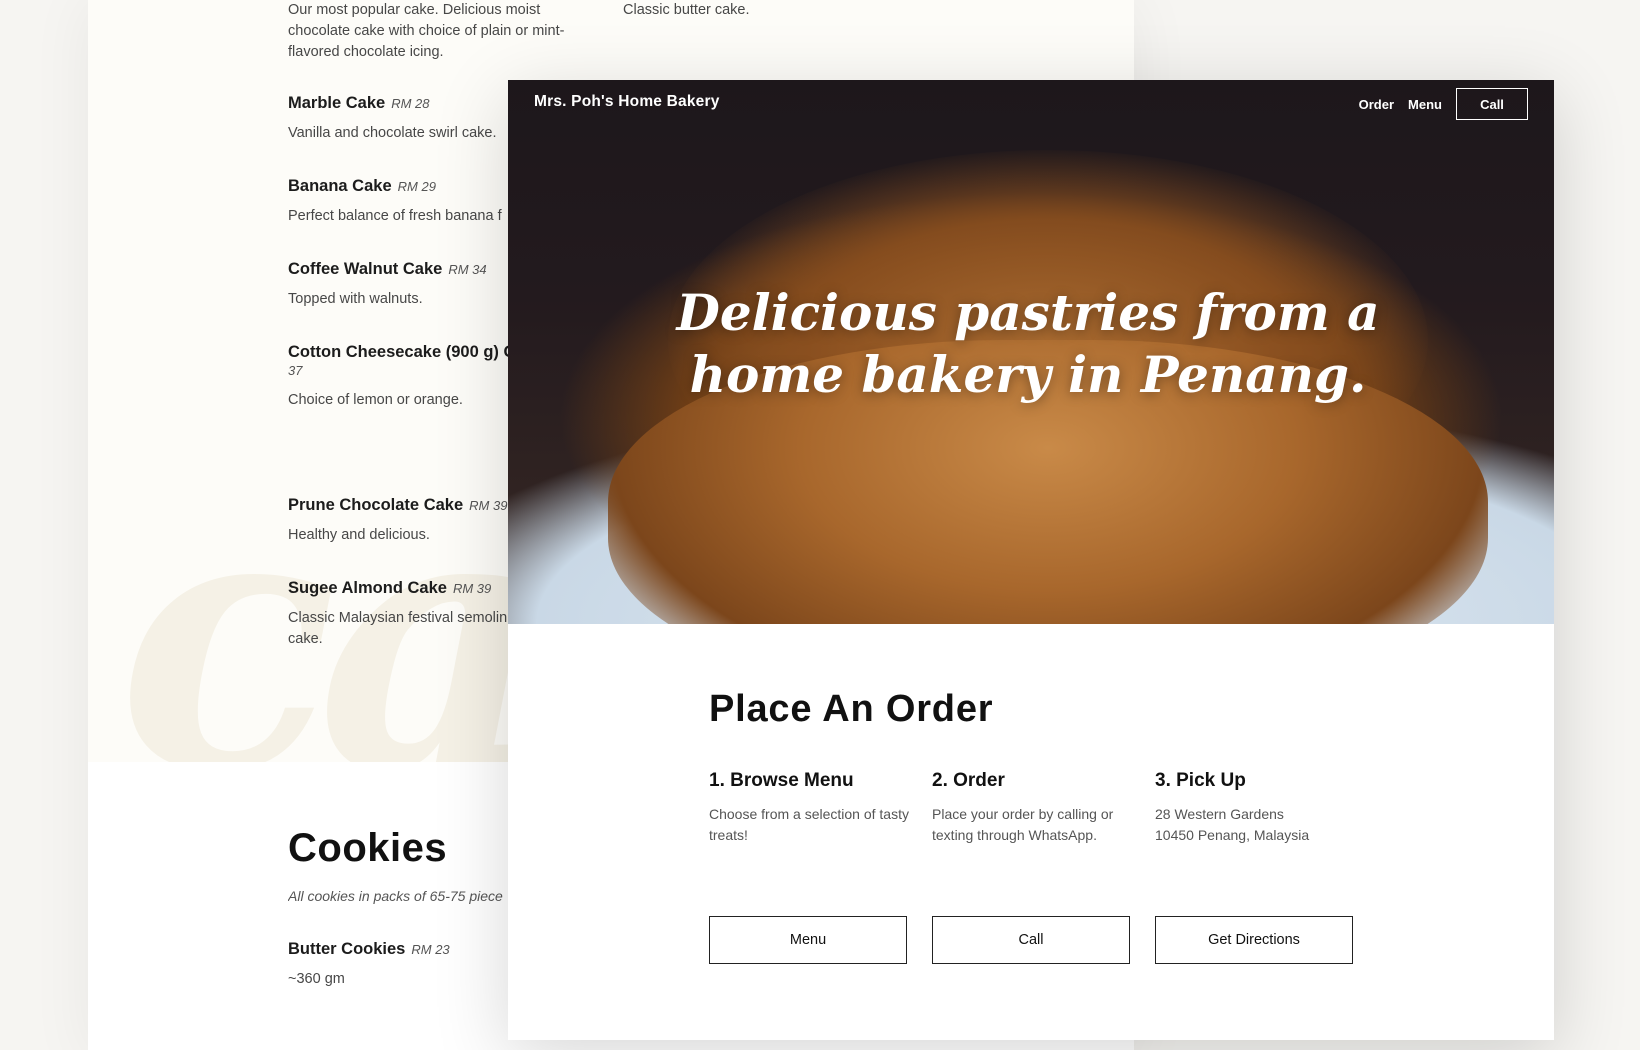  I want to click on item-name: Butter Cookies, so click(347, 949).